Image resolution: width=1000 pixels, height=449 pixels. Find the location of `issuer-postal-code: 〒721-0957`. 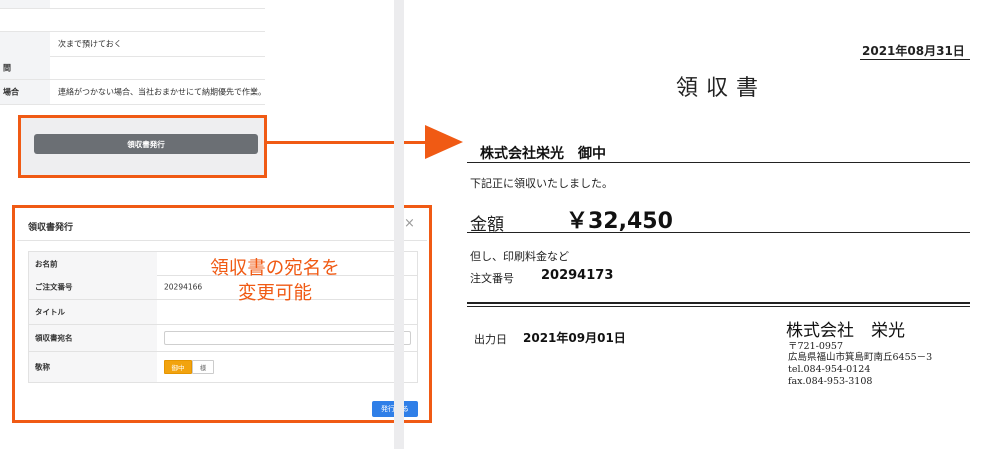

issuer-postal-code: 〒721-0957 is located at coordinates (816, 346).